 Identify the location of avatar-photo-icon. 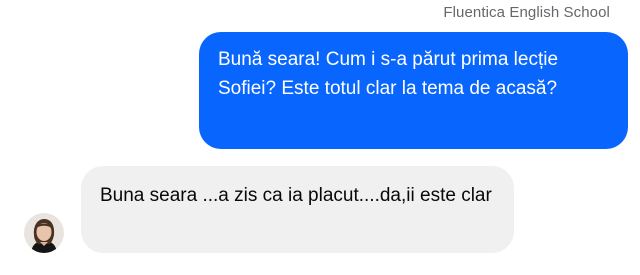
(44, 233).